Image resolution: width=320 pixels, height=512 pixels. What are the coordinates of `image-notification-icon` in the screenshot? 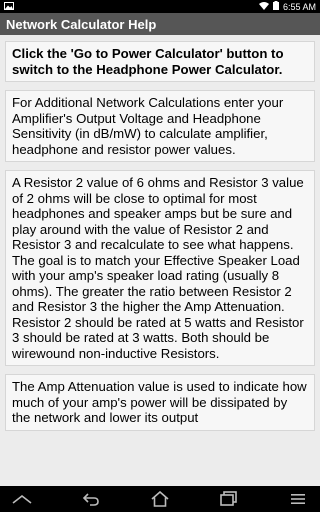 It's located at (9, 6).